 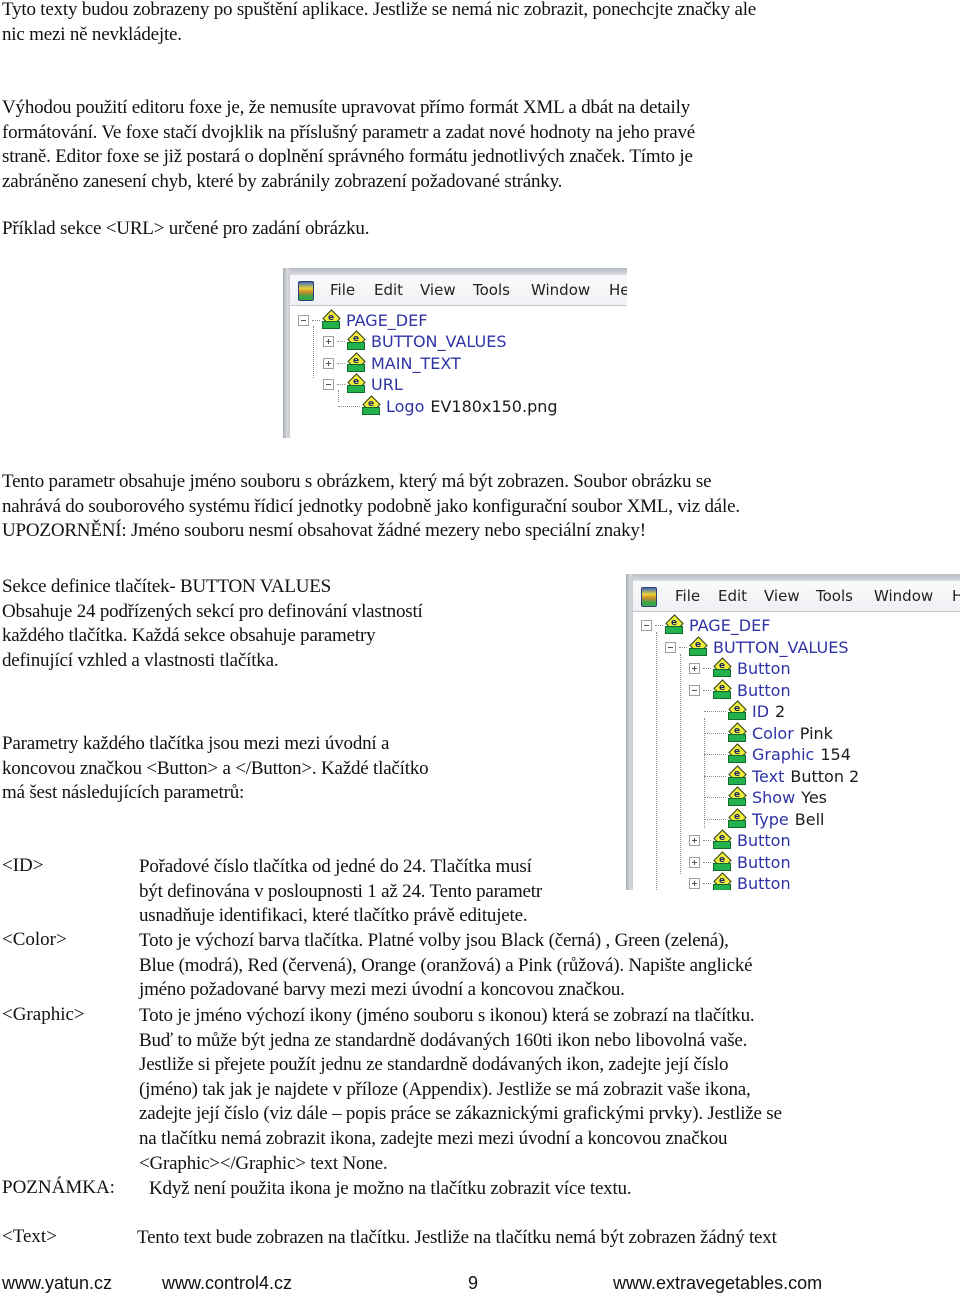 What do you see at coordinates (57, 1283) in the screenshot?
I see `footer-link-yatun: www.yatun.cz` at bounding box center [57, 1283].